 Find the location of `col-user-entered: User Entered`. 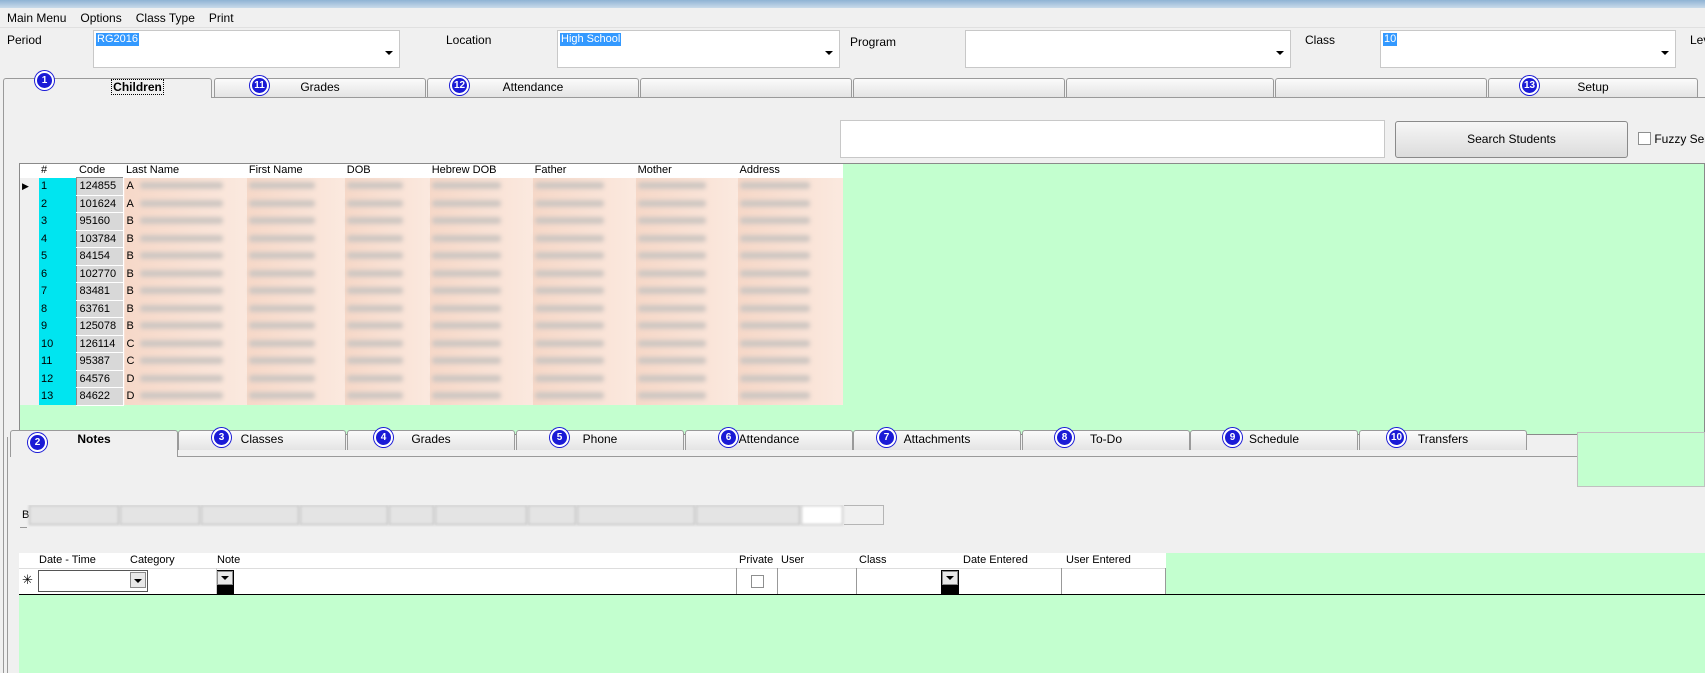

col-user-entered: User Entered is located at coordinates (1098, 560).